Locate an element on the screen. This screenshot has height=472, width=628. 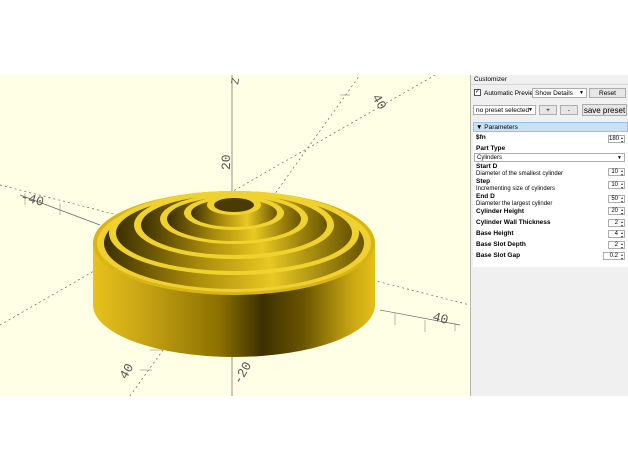
param-label-step: Step is located at coordinates (483, 181).